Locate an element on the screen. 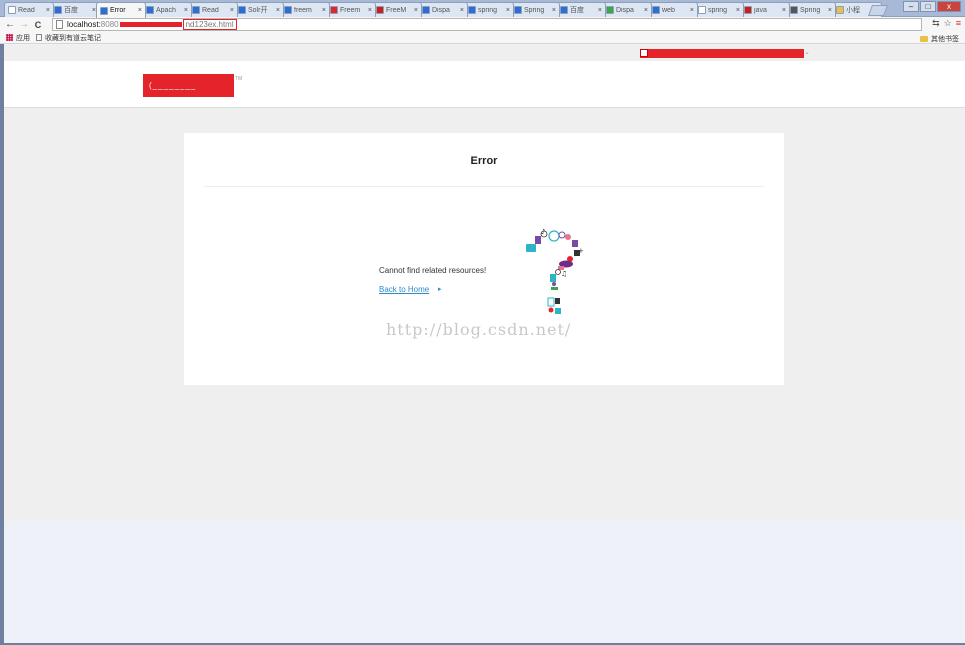 This screenshot has height=645, width=965. site-logo: (________ is located at coordinates (188, 85).